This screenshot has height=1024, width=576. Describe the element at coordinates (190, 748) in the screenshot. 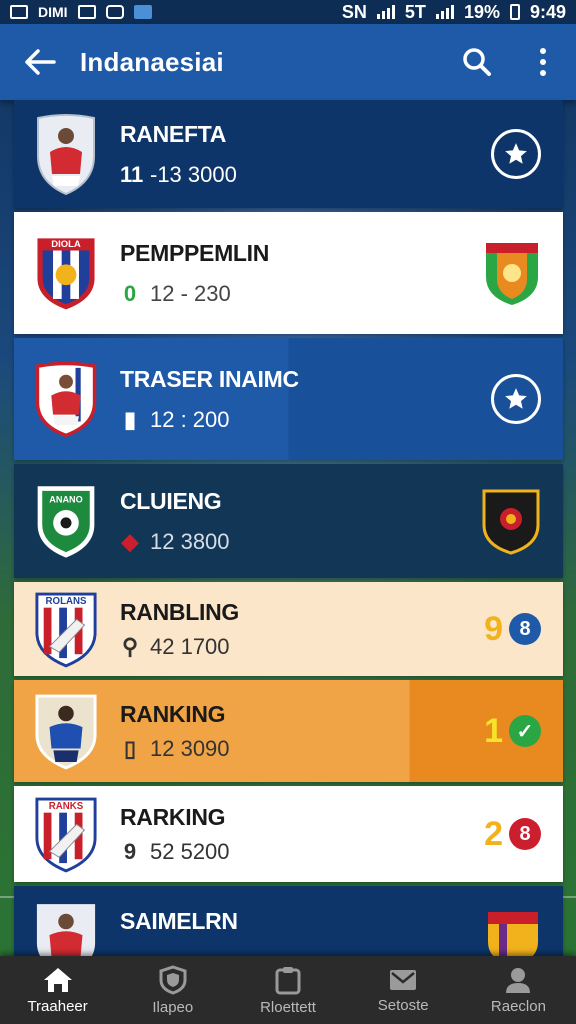

I see `team-stats: 12 3090` at that location.